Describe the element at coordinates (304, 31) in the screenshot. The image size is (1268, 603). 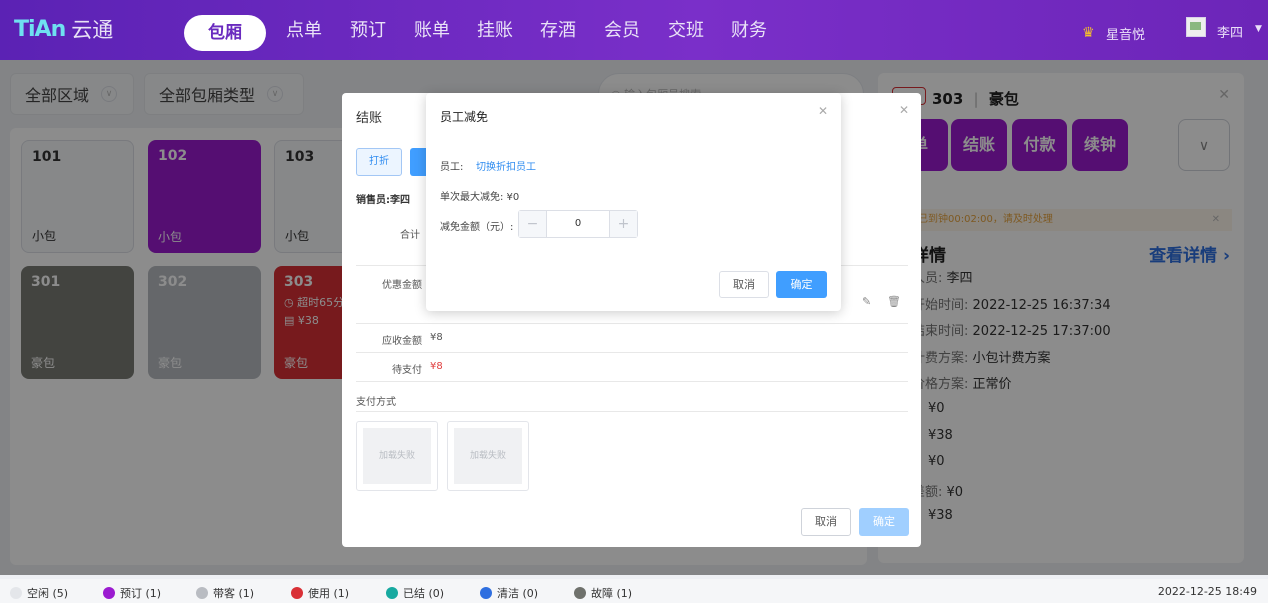
I see `nav-item-order: 点单` at that location.